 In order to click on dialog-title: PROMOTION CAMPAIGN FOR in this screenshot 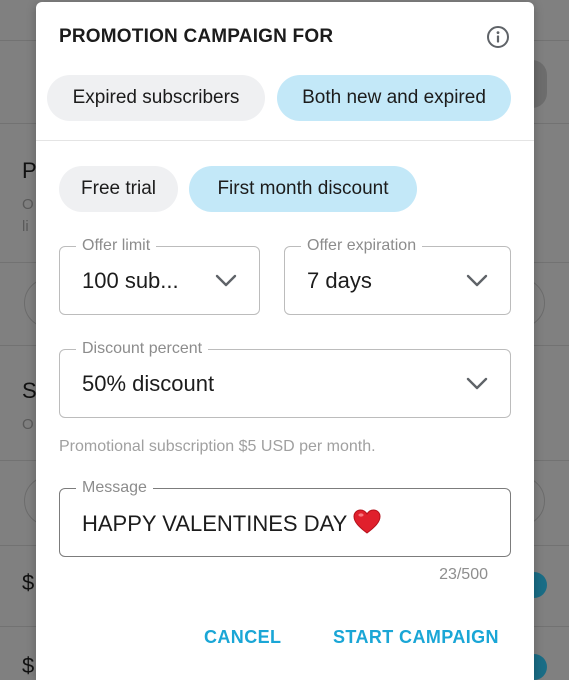, I will do `click(196, 36)`.